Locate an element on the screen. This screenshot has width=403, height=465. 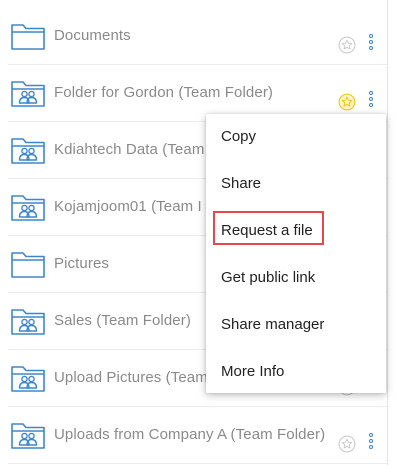
menu-item-get-public-link: Get public link is located at coordinates (296, 278).